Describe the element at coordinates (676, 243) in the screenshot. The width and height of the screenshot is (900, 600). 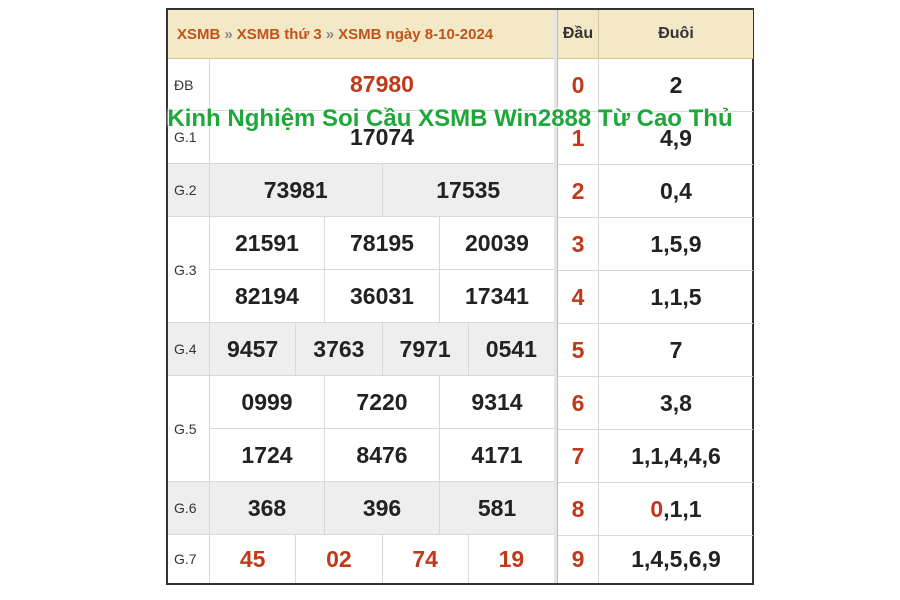
I see `duoi-digits: 1,5,9` at that location.